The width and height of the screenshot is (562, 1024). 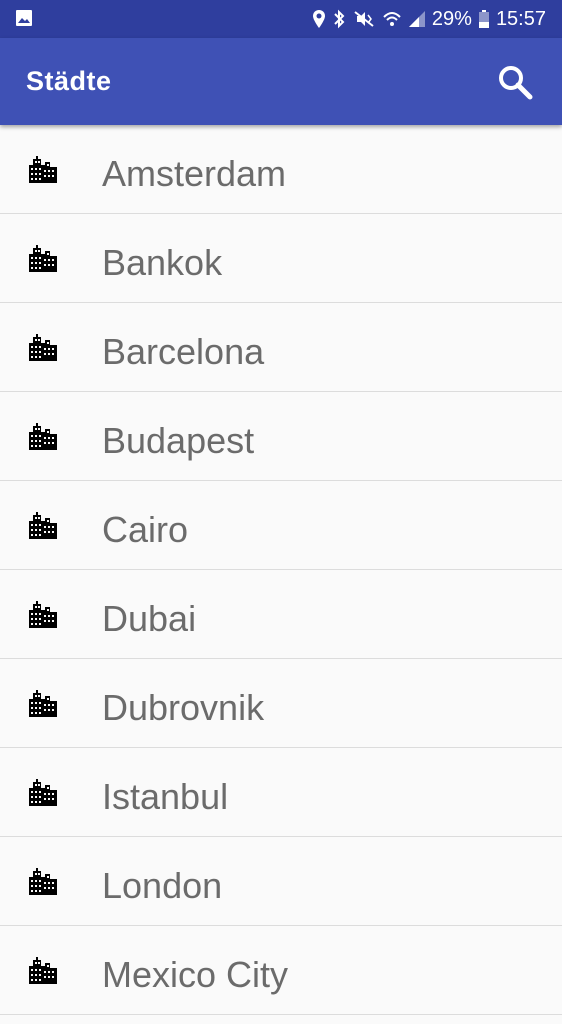 I want to click on wifi-icon, so click(x=392, y=19).